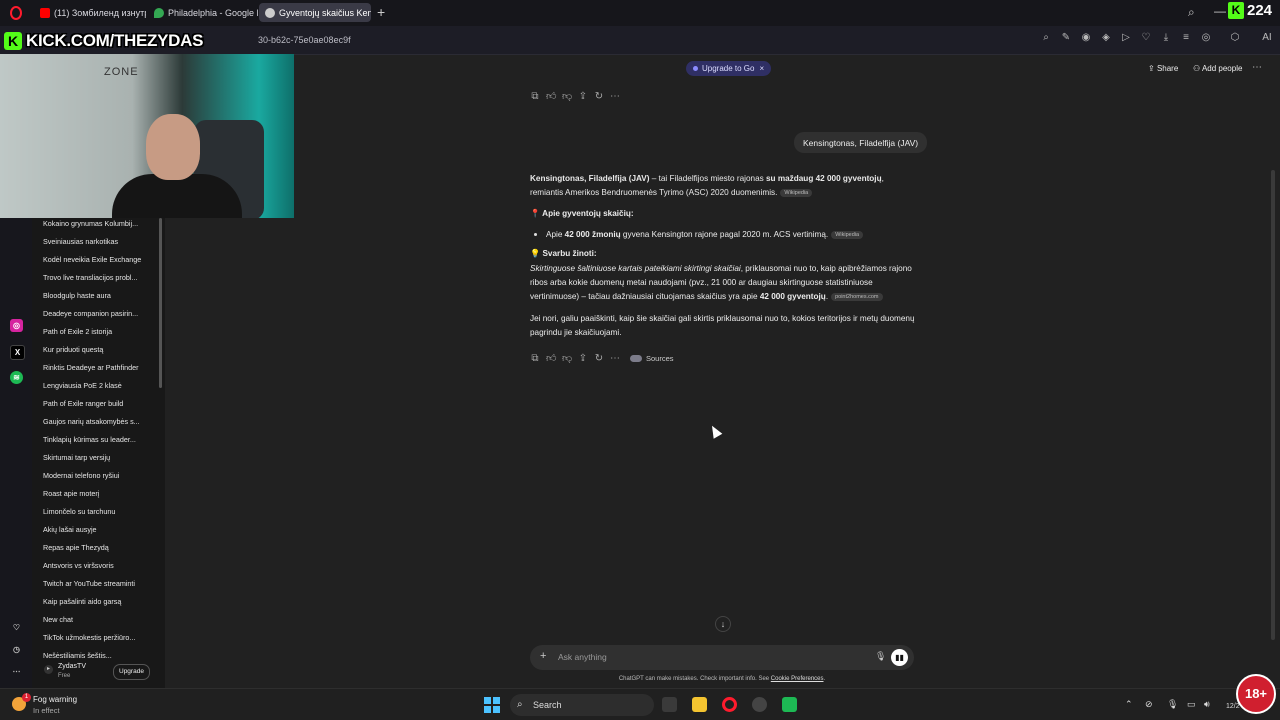 The image size is (1280, 720). Describe the element at coordinates (99, 259) in the screenshot. I see `sidebar-chat-item: Kodėl neveikia Exile Exchange` at that location.